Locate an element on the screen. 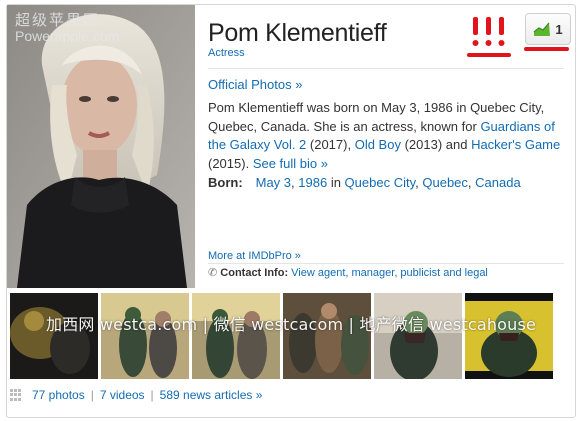  birth-country-link: Canada is located at coordinates (498, 182).